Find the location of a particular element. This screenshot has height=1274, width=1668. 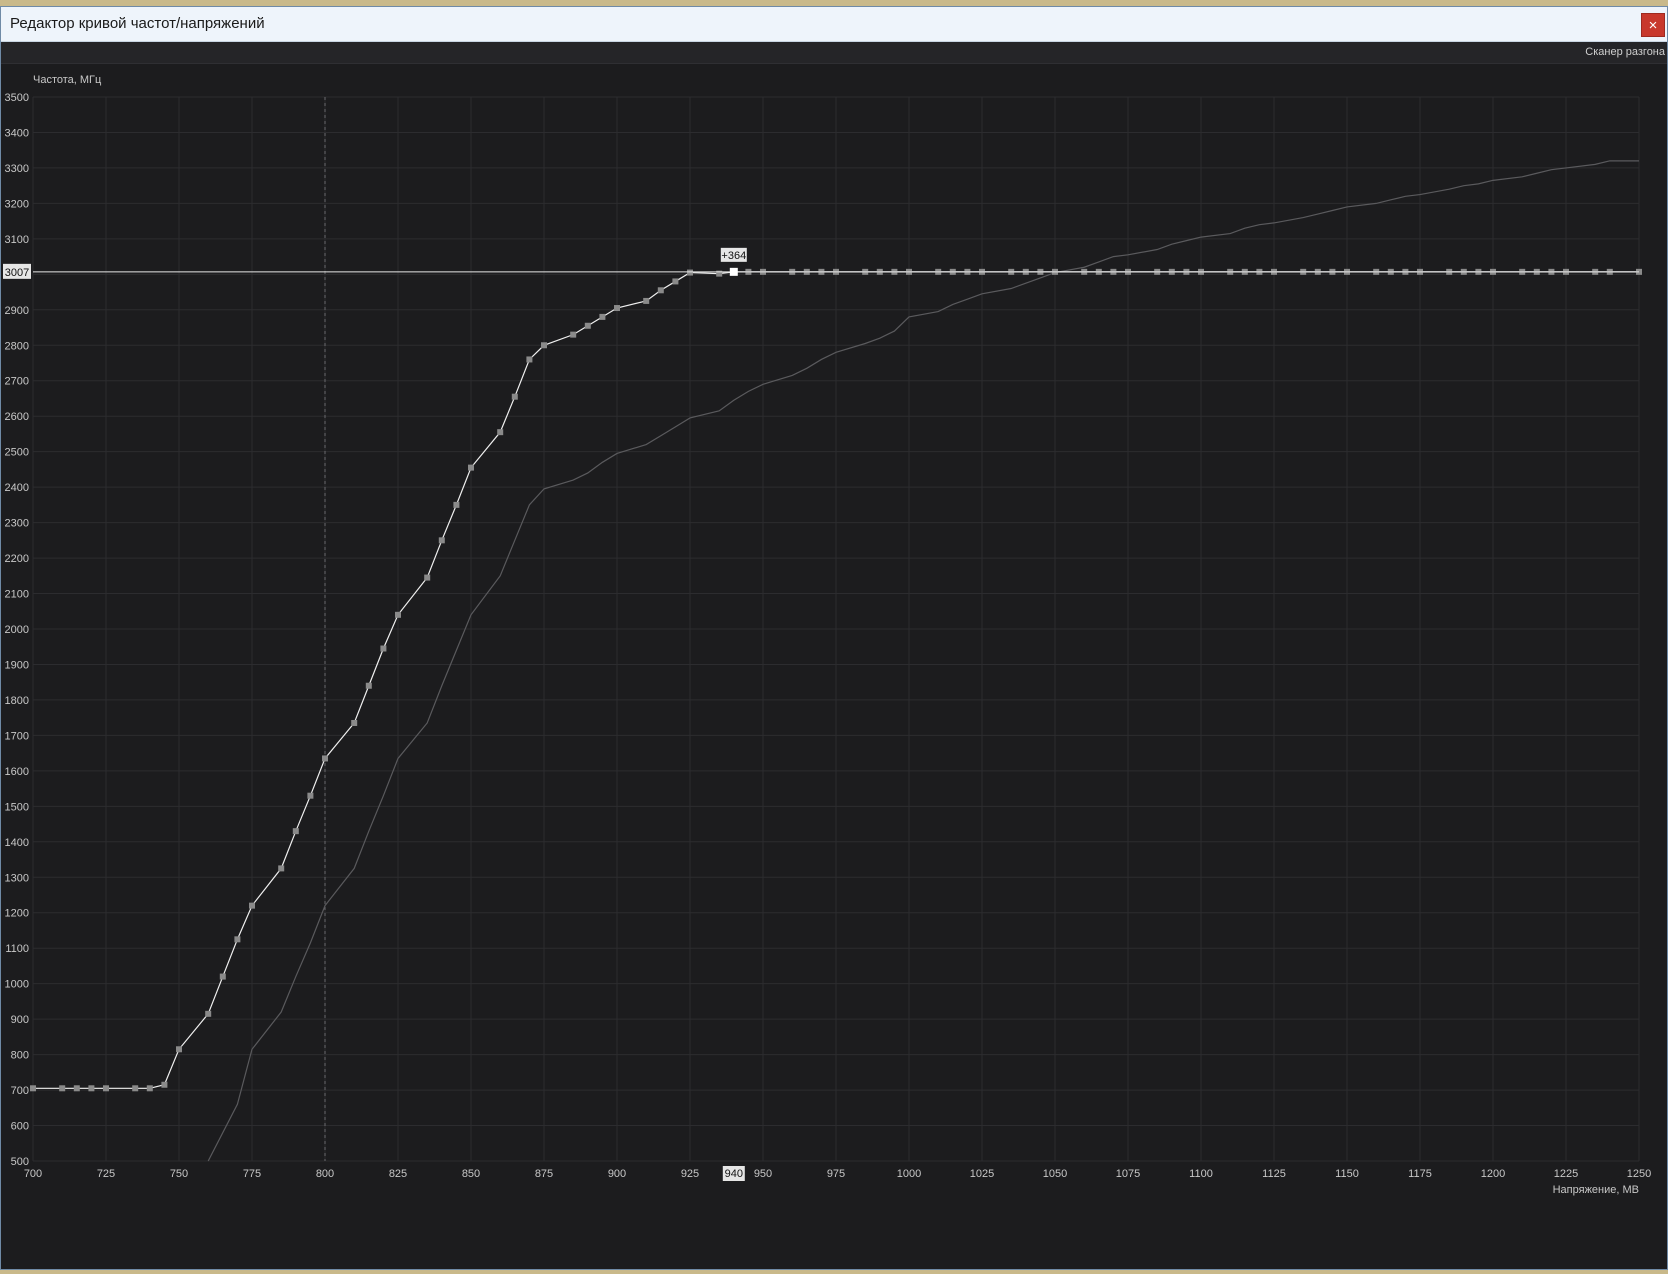

y-tick-label: 2000 is located at coordinates (17, 630).